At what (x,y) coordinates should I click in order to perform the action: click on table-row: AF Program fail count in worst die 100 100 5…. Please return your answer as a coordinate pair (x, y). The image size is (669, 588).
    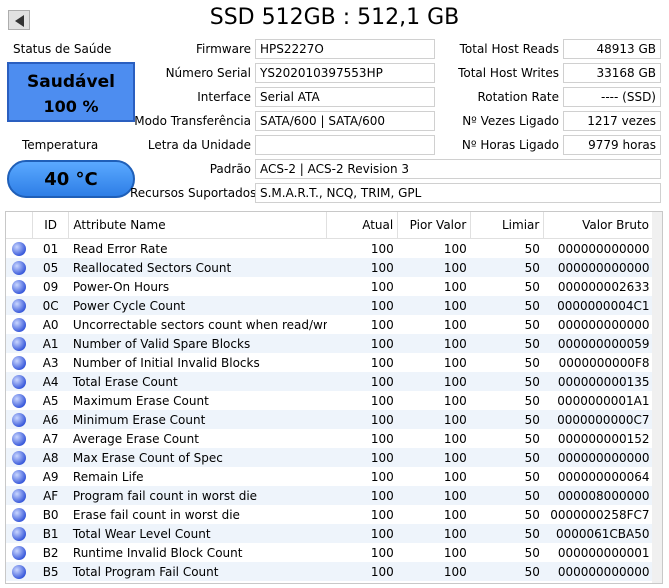
    Looking at the image, I should click on (330, 495).